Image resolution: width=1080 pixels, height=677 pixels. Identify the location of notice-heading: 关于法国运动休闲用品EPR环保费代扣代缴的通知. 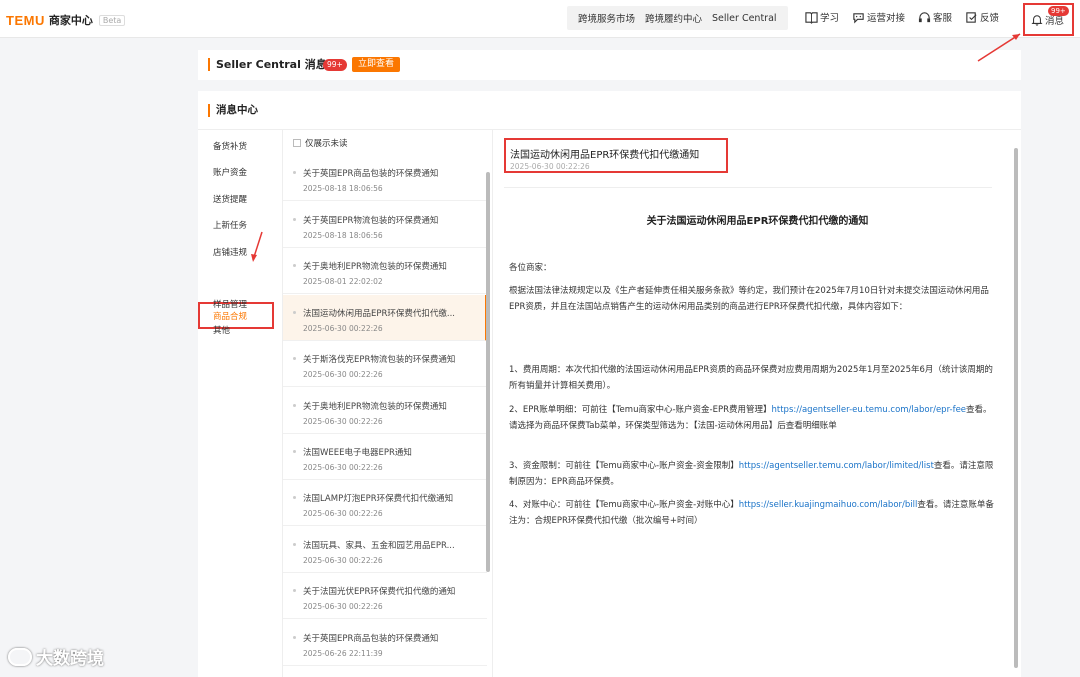
(757, 221).